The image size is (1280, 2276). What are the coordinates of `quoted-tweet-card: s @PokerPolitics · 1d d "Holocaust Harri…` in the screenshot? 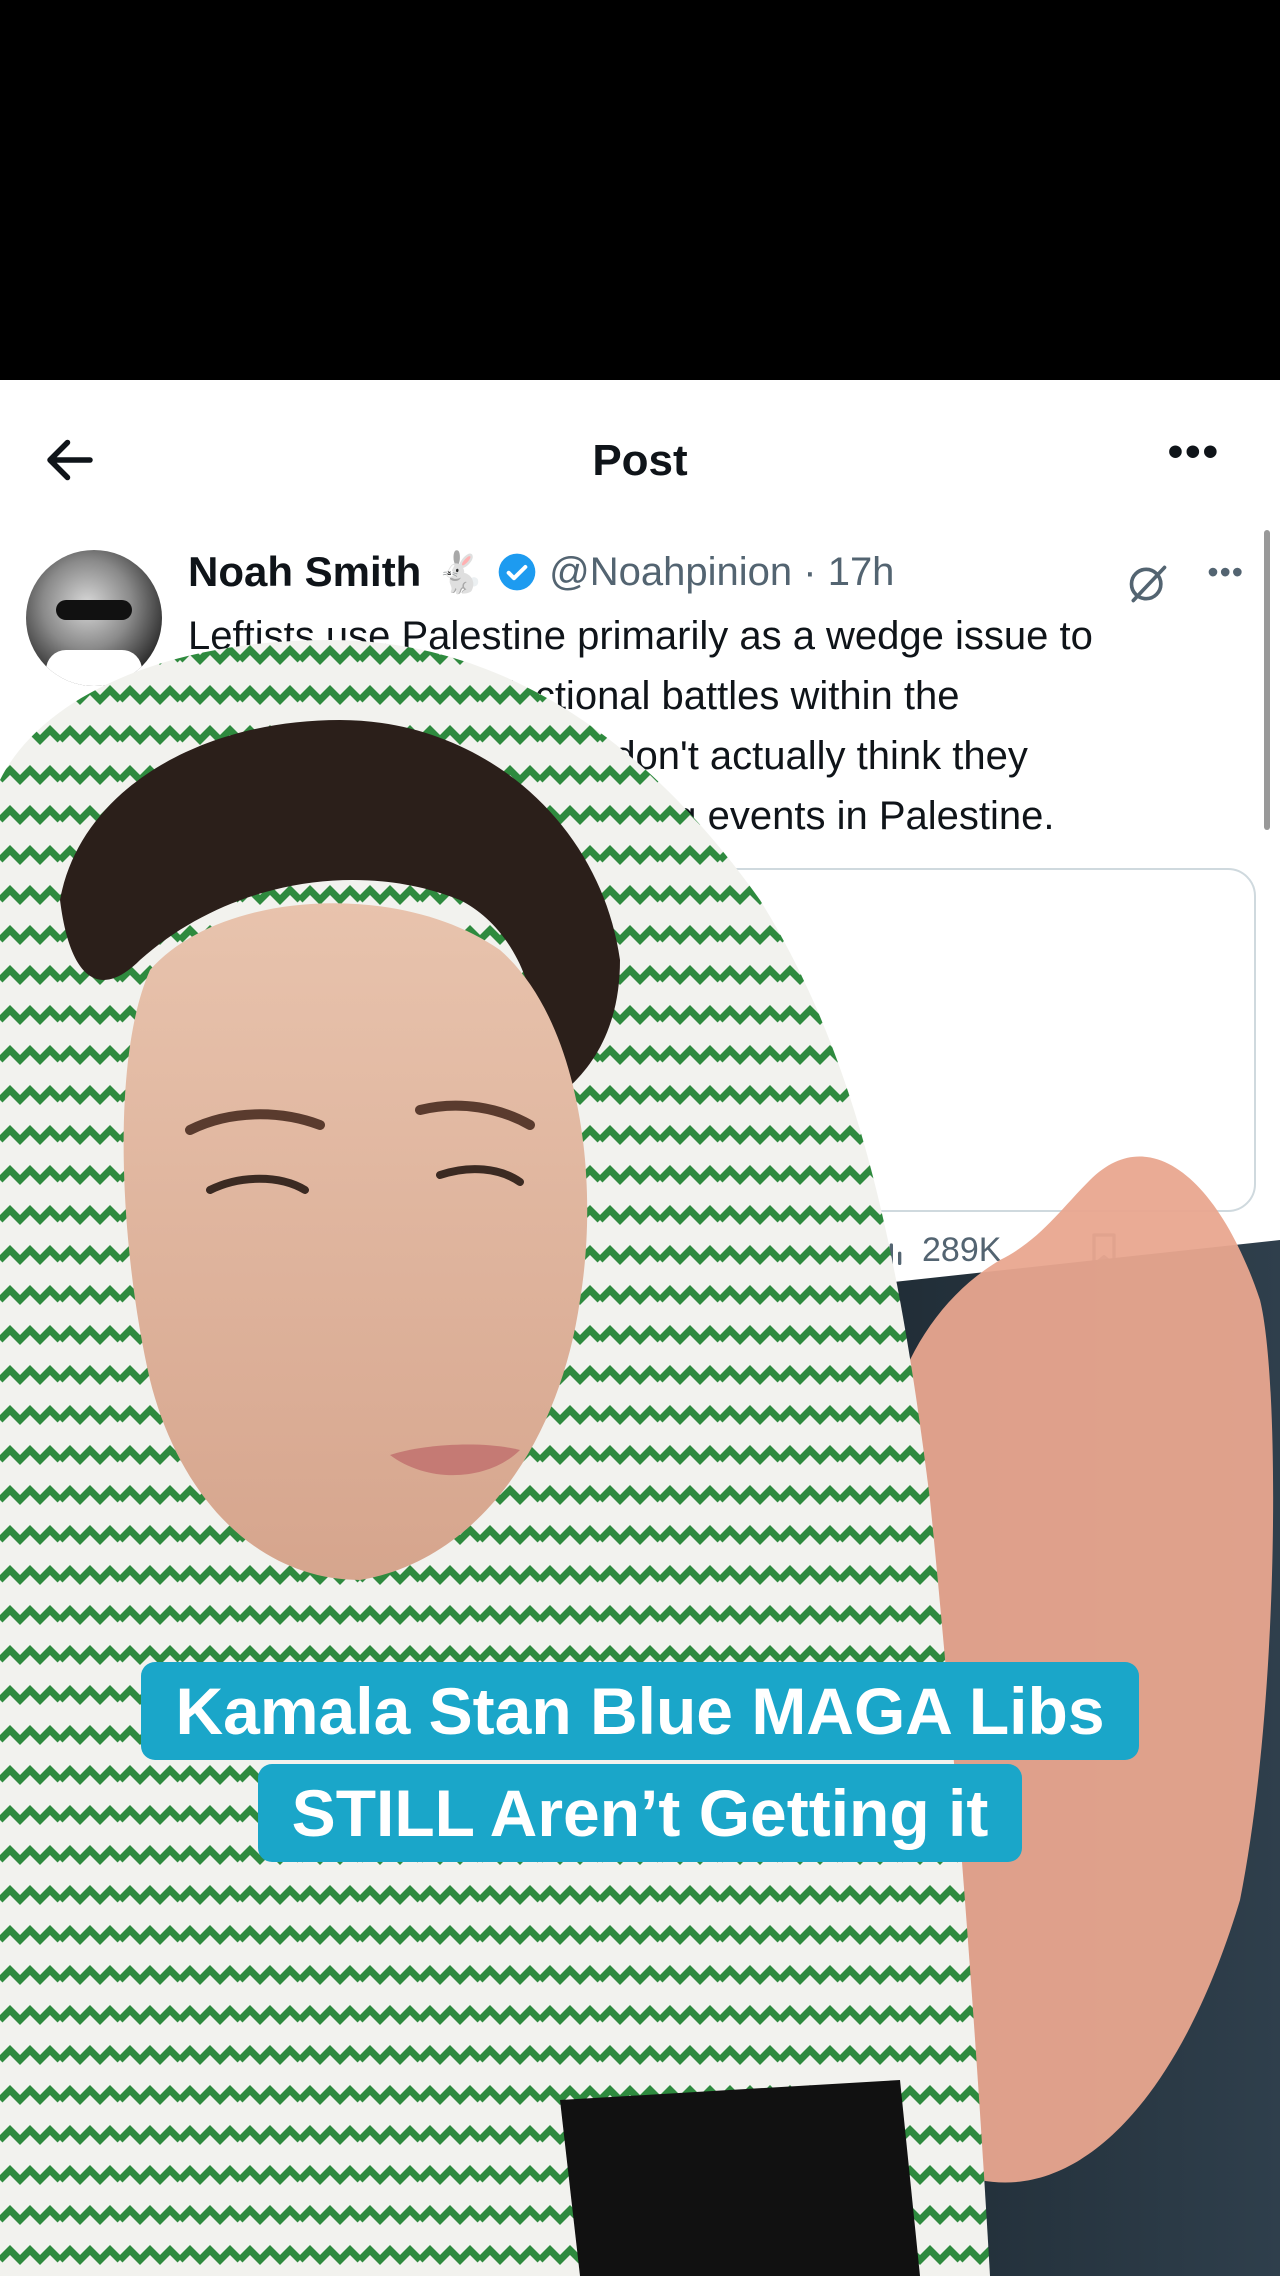 It's located at (722, 1040).